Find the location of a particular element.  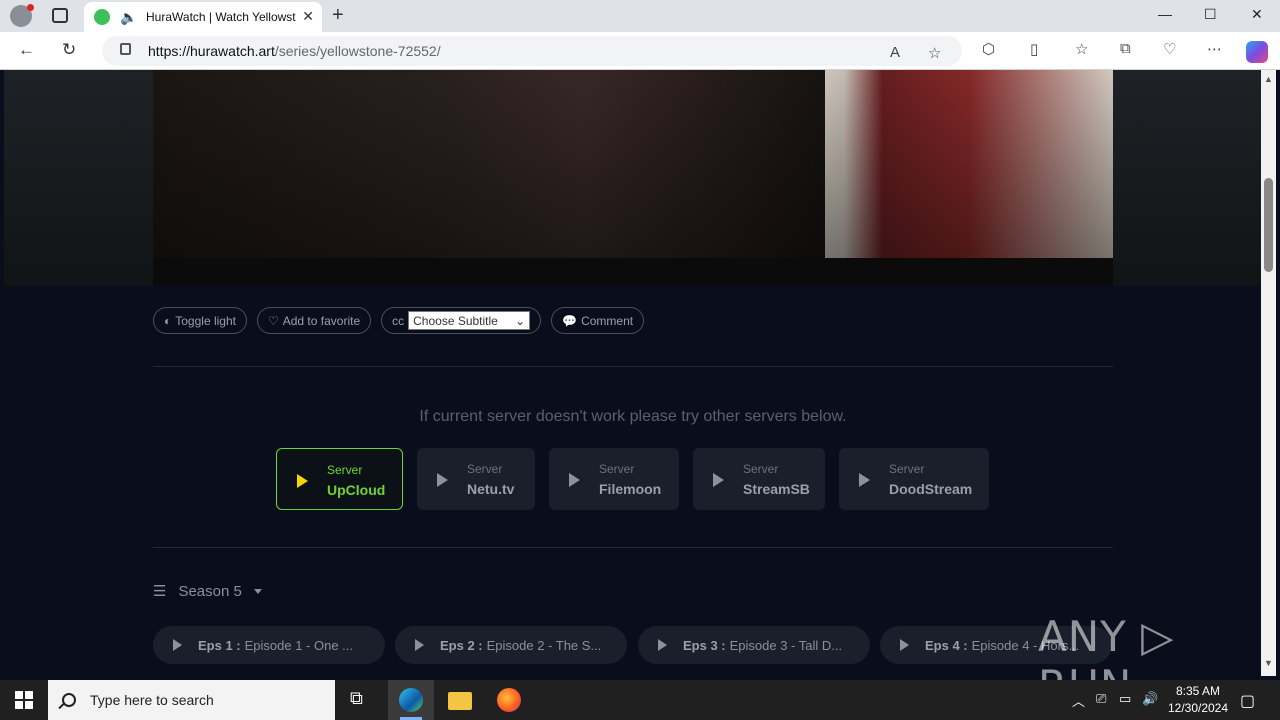

taskbar-search: Type here to search is located at coordinates (191, 700).